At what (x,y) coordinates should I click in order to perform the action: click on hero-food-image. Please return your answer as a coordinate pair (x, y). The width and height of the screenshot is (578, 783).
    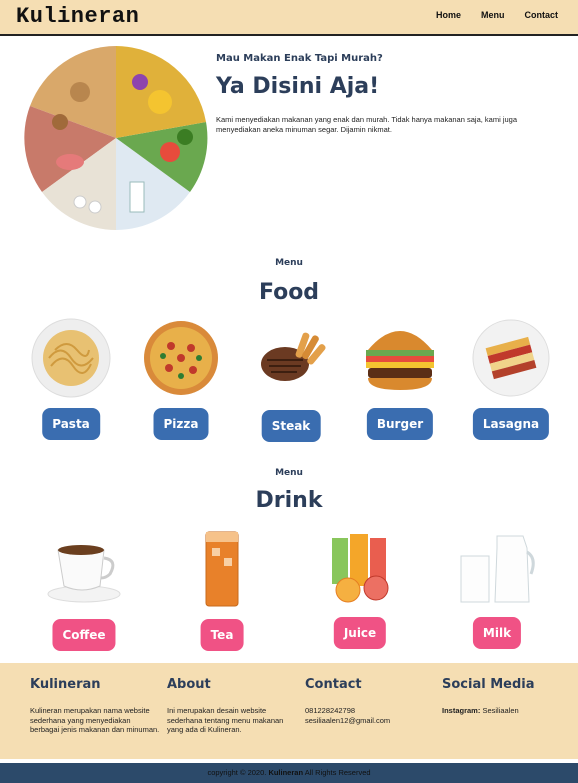
    Looking at the image, I should click on (116, 138).